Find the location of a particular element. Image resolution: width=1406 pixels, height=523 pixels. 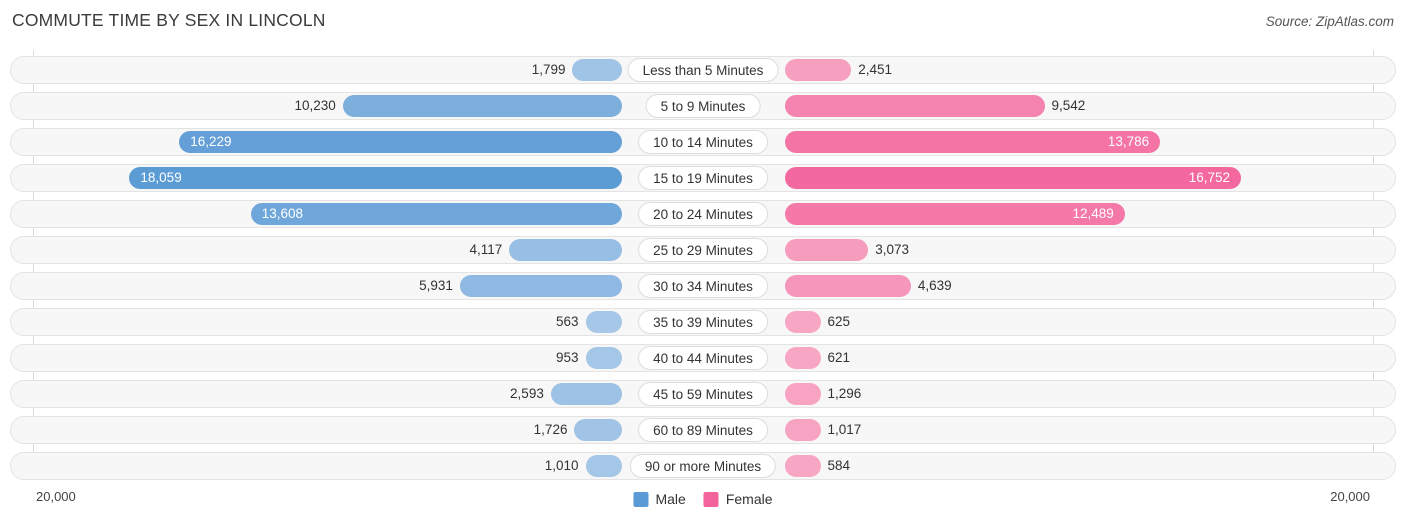

bar-value-male: 1,010 is located at coordinates (561, 465).